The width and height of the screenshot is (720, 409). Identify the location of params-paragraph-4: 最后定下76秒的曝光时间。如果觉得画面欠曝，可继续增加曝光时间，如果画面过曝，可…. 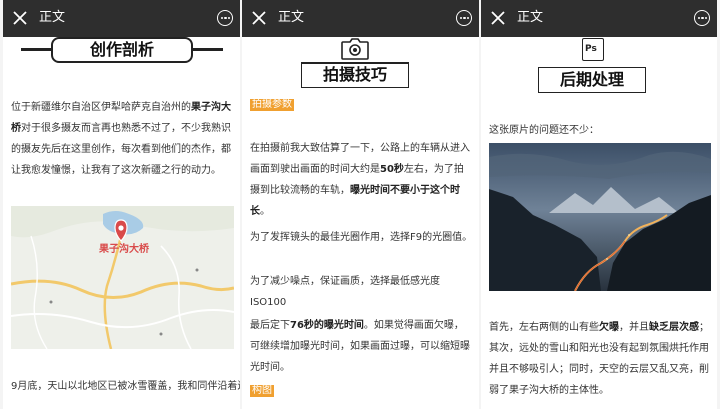
(360, 346).